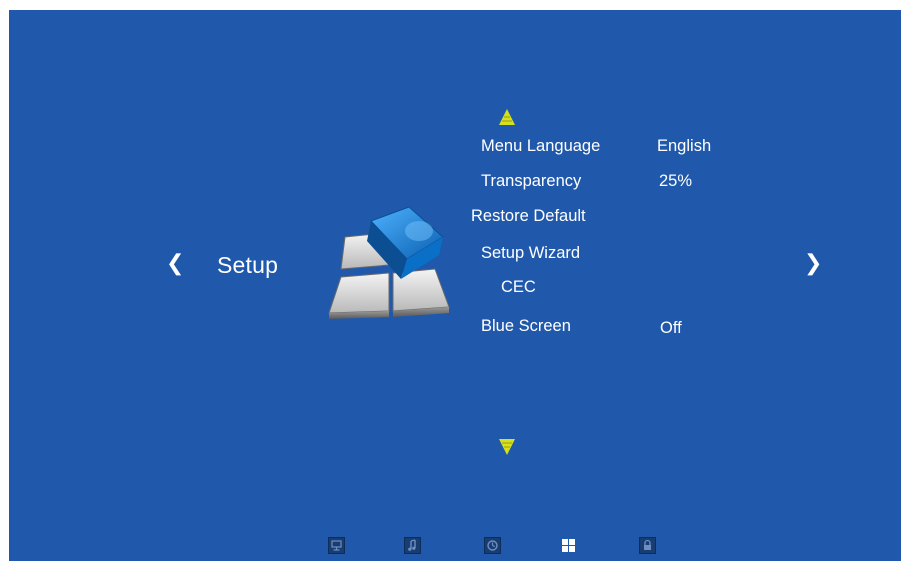  What do you see at coordinates (507, 447) in the screenshot?
I see `triangle-down-icon` at bounding box center [507, 447].